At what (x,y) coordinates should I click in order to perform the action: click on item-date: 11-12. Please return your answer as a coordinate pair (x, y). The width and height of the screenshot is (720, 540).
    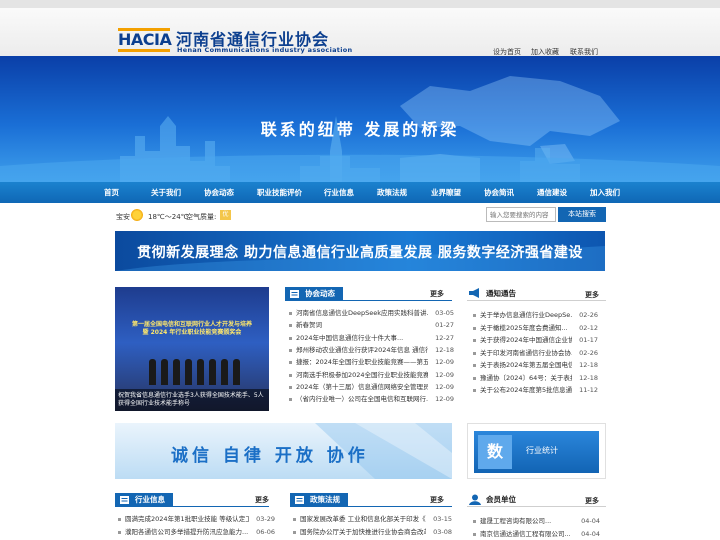
    Looking at the image, I should click on (588, 390).